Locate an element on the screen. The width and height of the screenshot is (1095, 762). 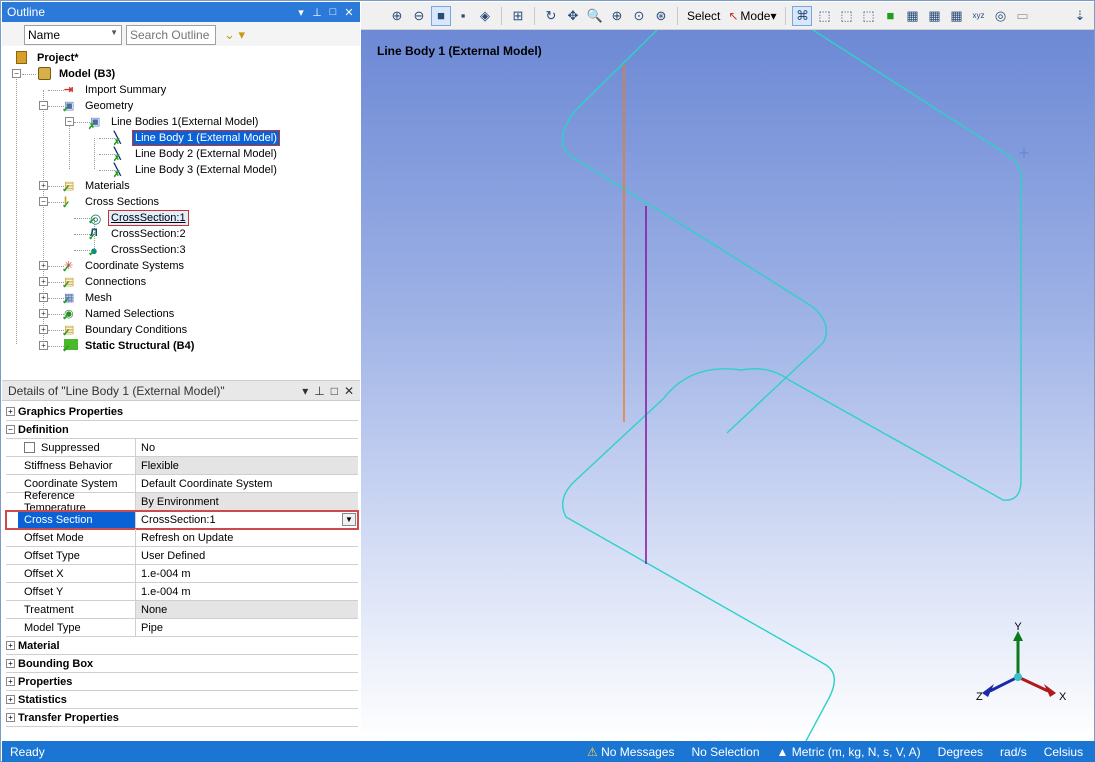
detail-row: Cross Section CrossSection:1 ▼ is located at coordinates (182, 520).